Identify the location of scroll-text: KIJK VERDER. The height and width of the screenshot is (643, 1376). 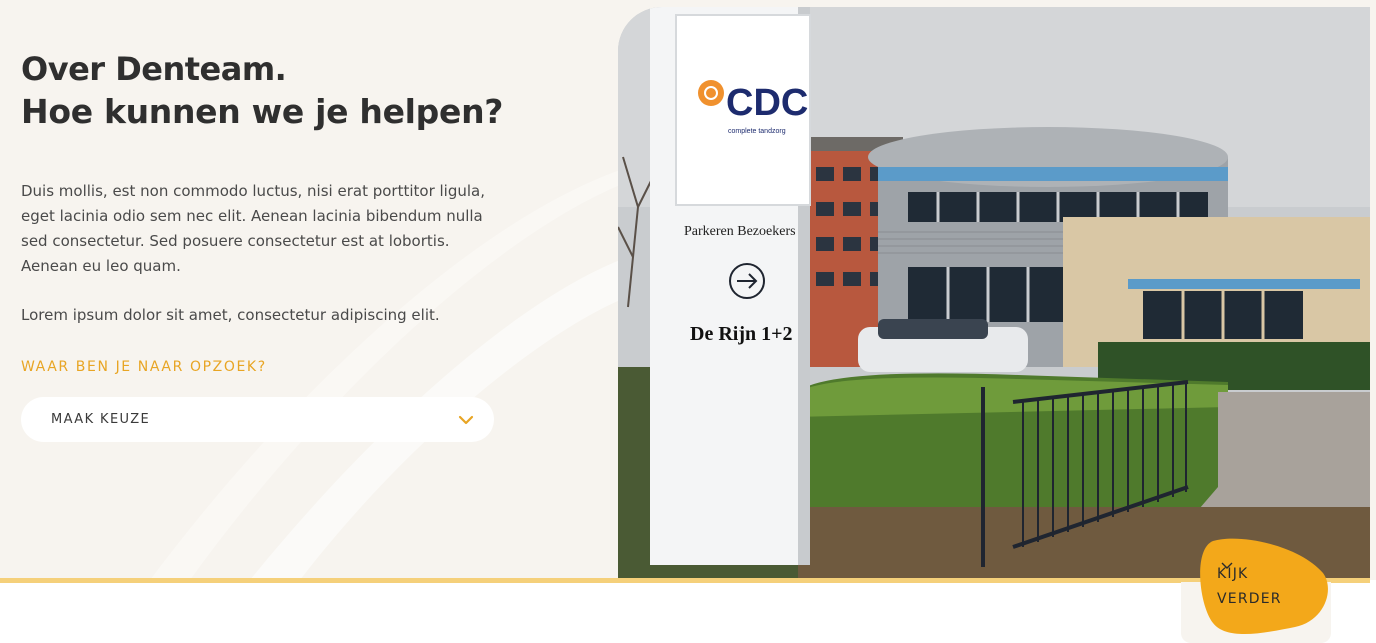
(1249, 587).